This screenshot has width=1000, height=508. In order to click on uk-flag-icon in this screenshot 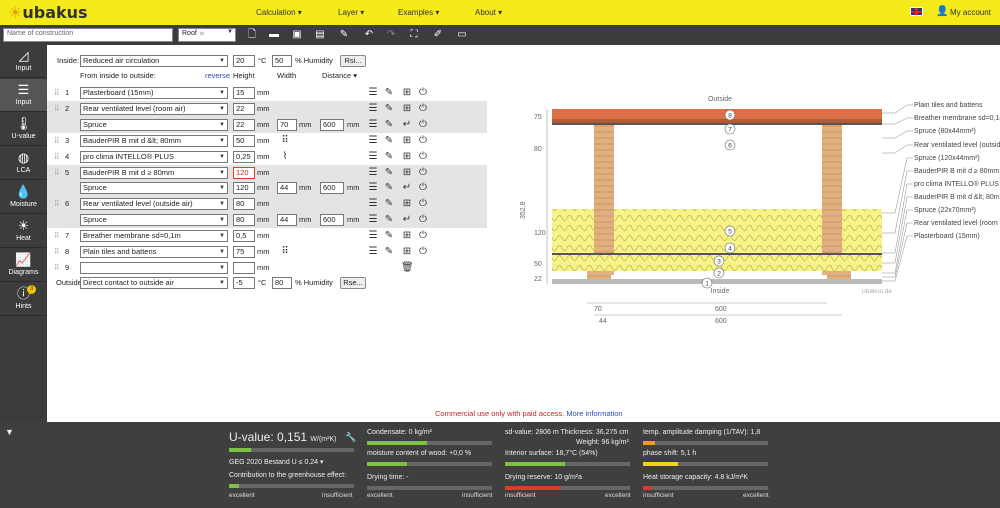, I will do `click(916, 11)`.